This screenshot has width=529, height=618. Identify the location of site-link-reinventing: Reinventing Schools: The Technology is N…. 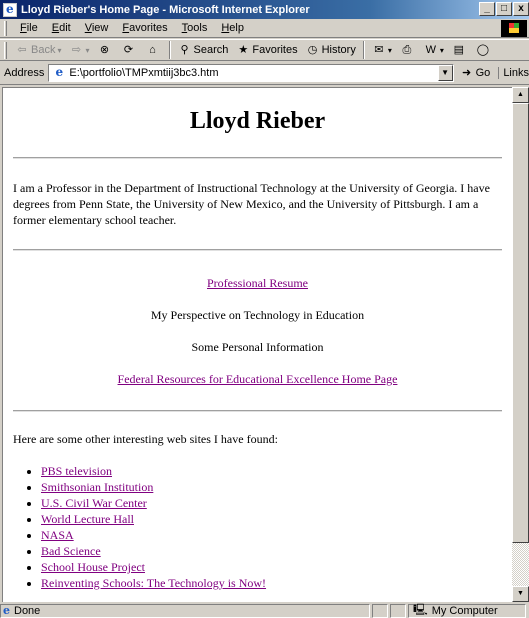
(153, 583).